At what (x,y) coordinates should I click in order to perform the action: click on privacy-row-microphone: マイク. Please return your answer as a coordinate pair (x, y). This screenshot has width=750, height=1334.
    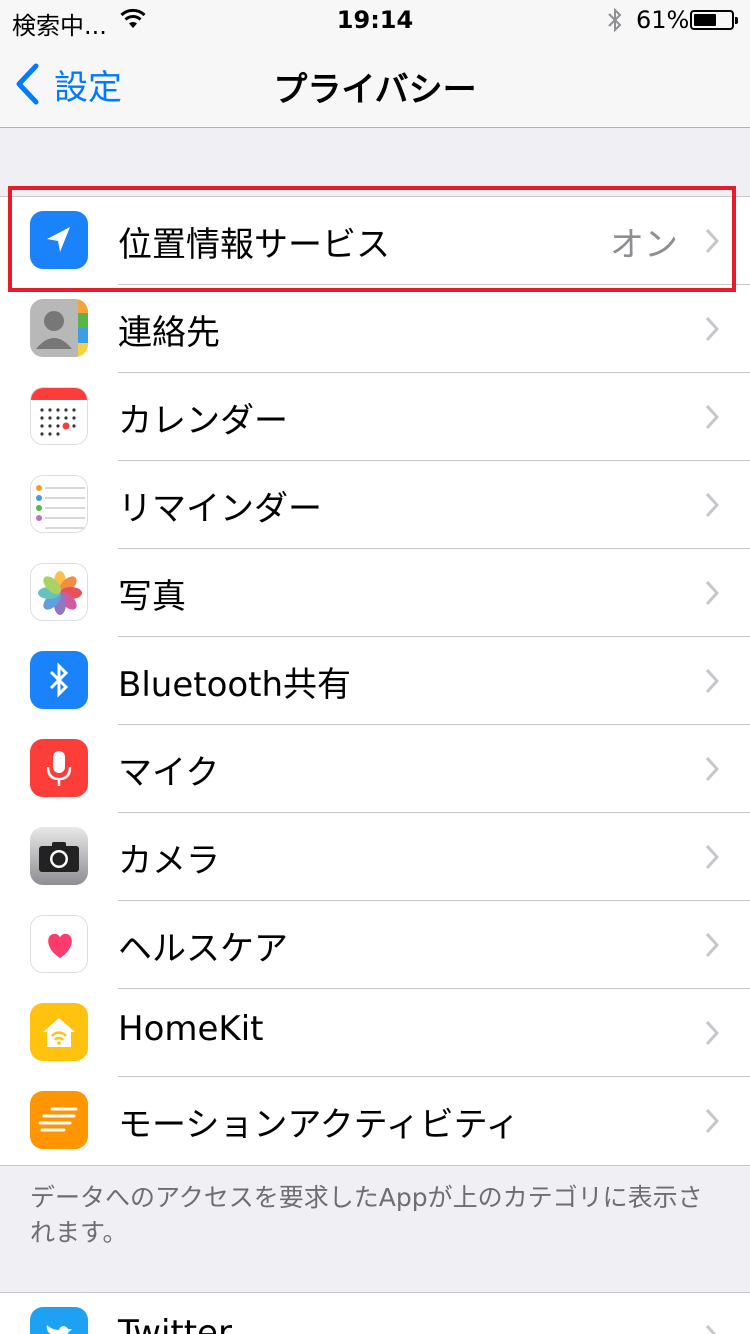
    Looking at the image, I should click on (375, 769).